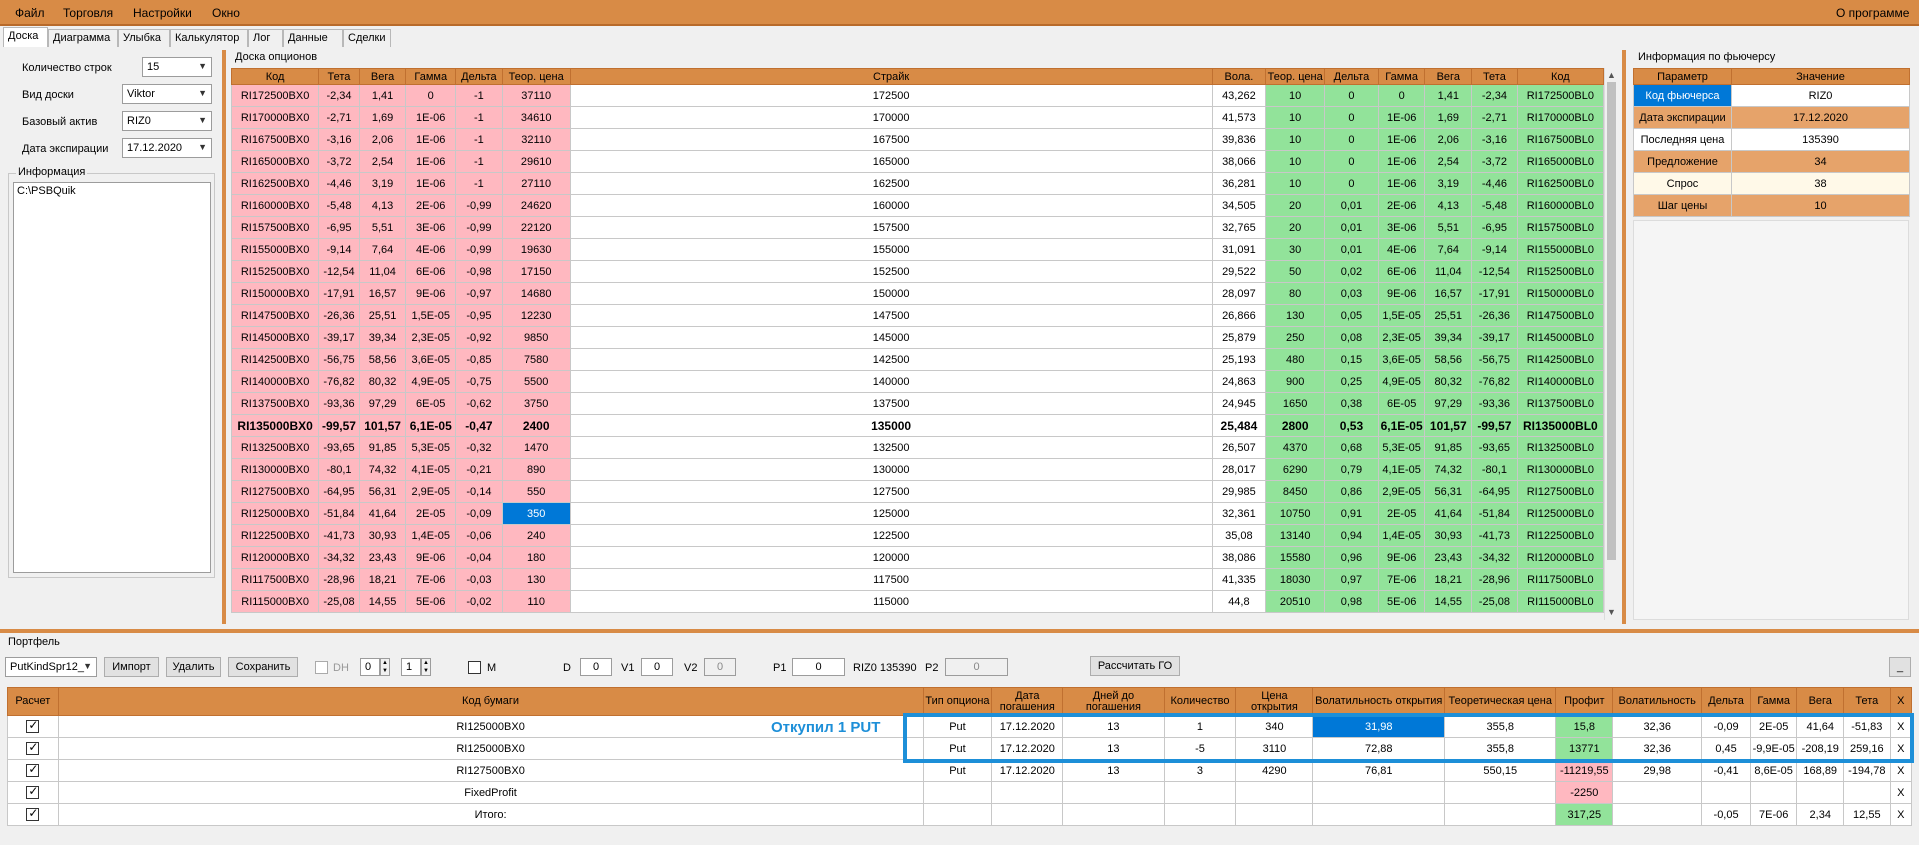  What do you see at coordinates (382, 447) in the screenshot?
I see `board-cell: 91,85` at bounding box center [382, 447].